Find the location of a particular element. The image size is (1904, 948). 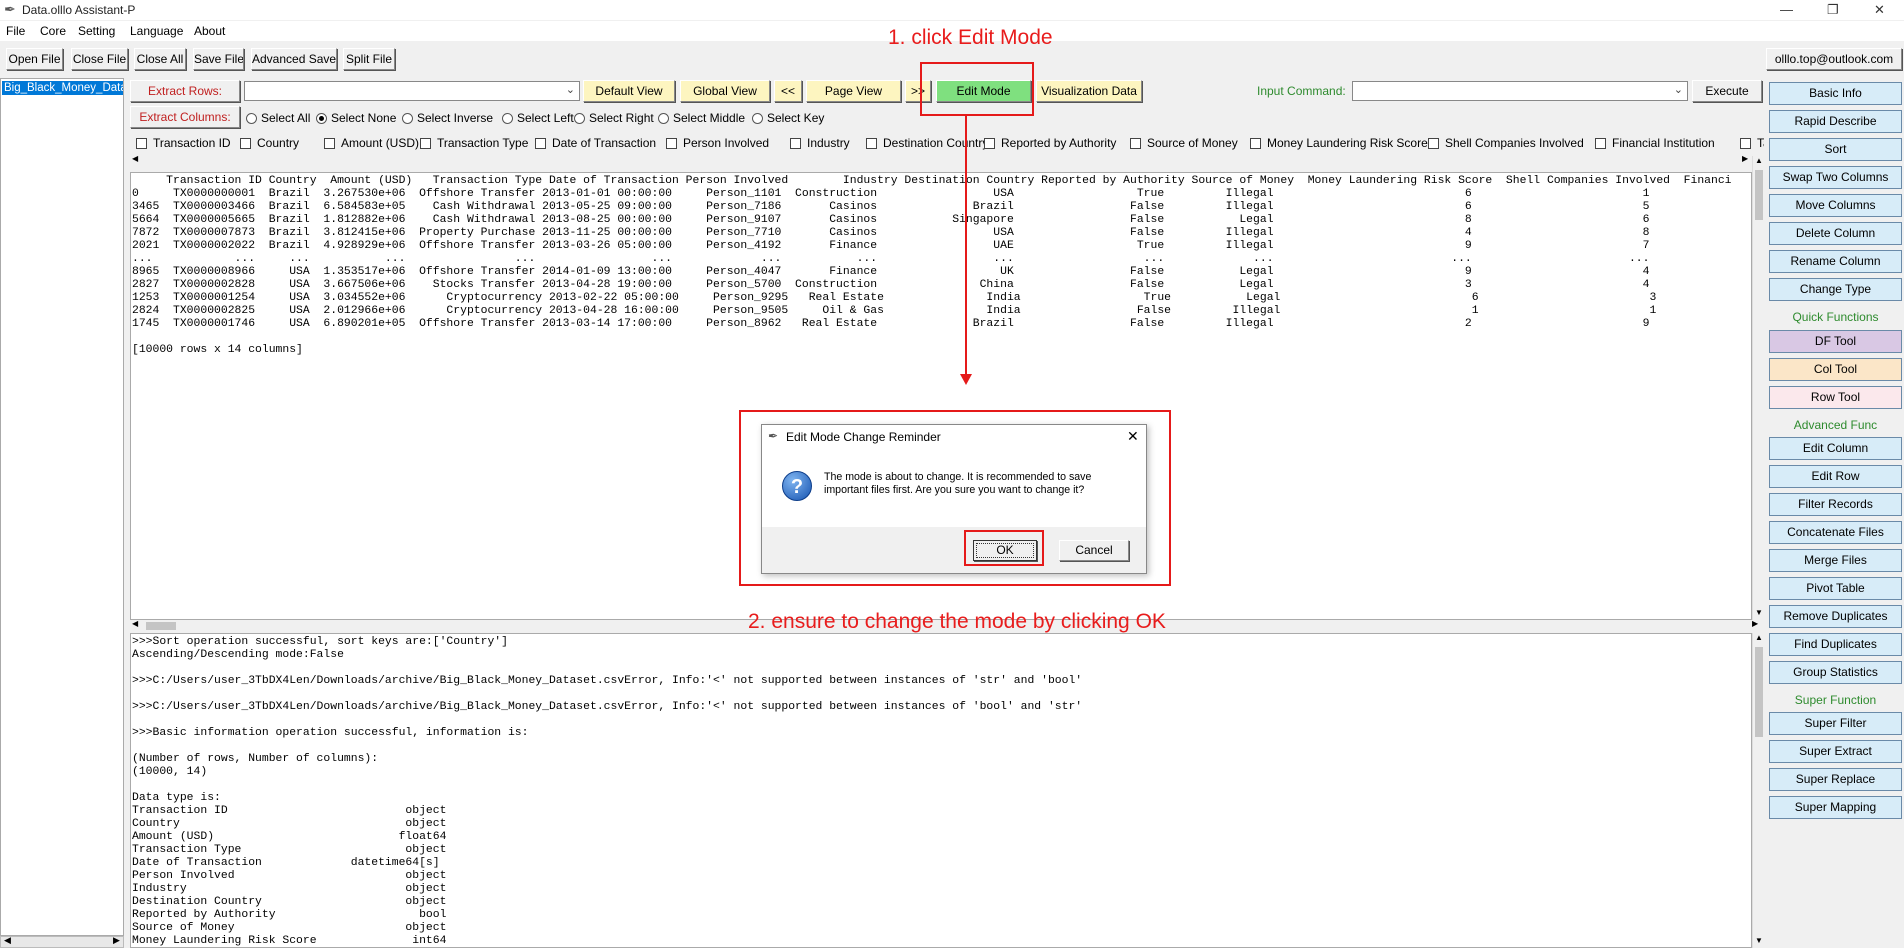

global-view-button: Global View is located at coordinates (725, 91).